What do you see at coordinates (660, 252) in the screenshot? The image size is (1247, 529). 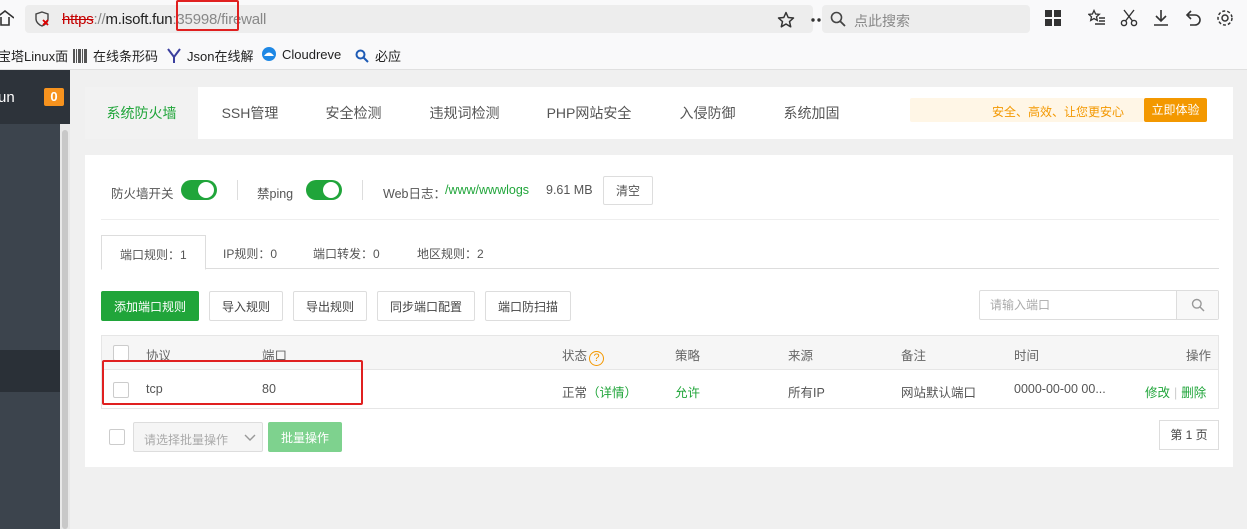 I see `rule-tabs: 端口规则：1 IP规则：0 端口转发：0 地区规则：2` at bounding box center [660, 252].